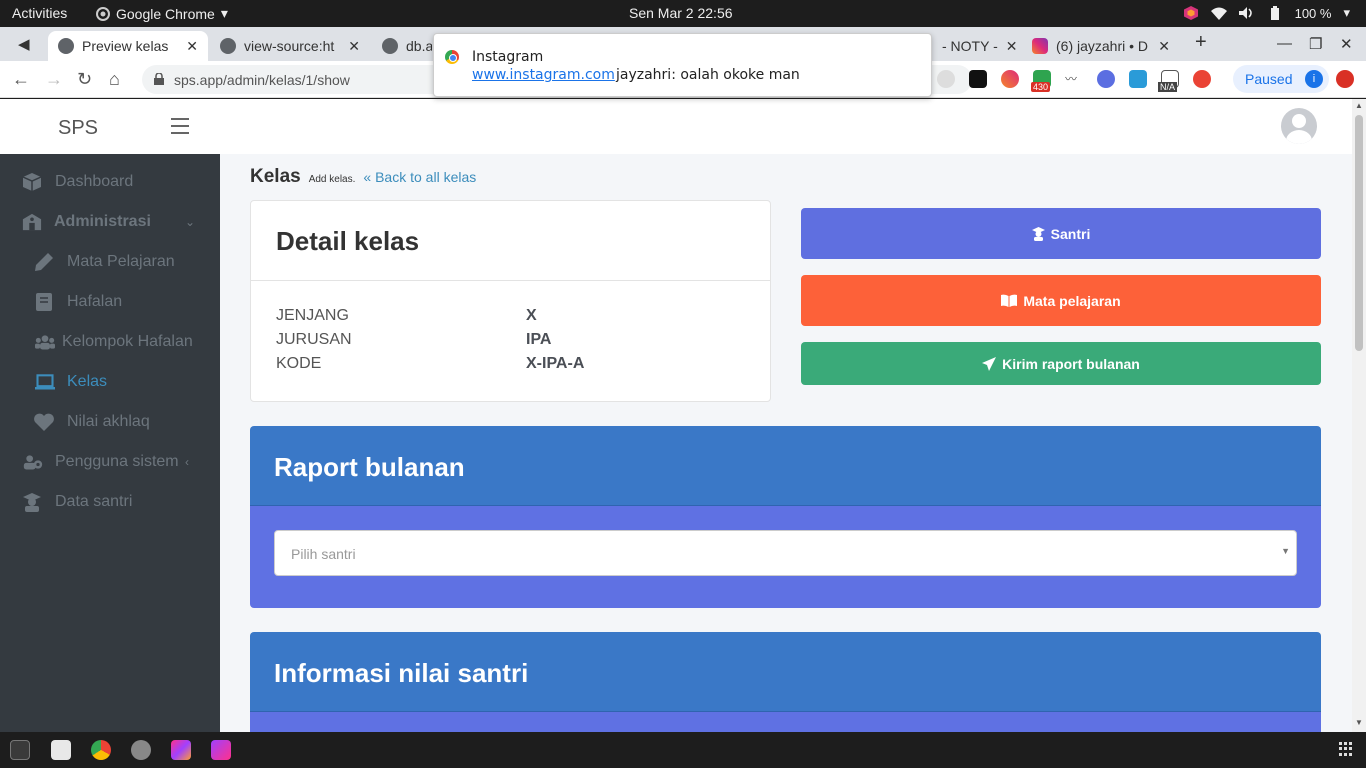  I want to click on check-extension-icon, so click(1106, 79).